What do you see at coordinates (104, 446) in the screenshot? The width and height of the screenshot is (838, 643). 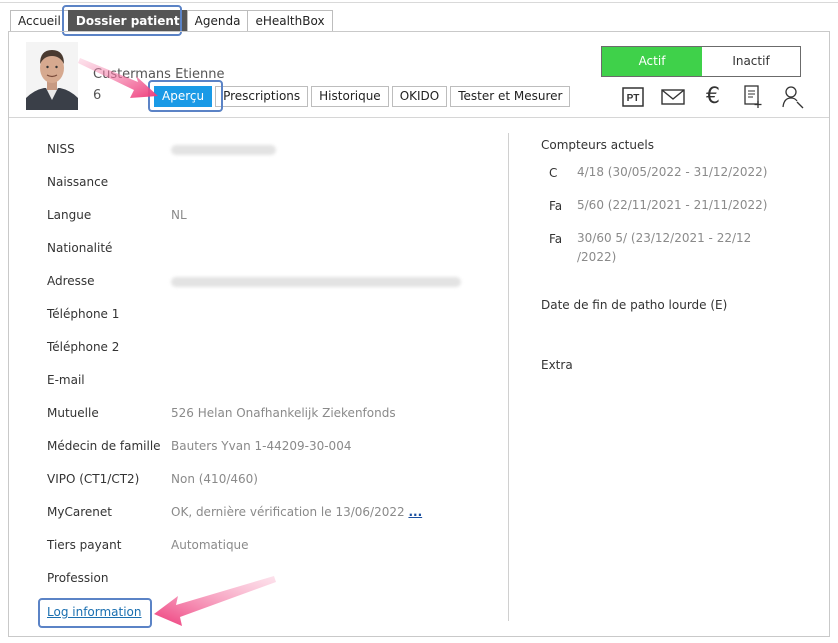 I see `field-label-medecin: Médecin de famille` at bounding box center [104, 446].